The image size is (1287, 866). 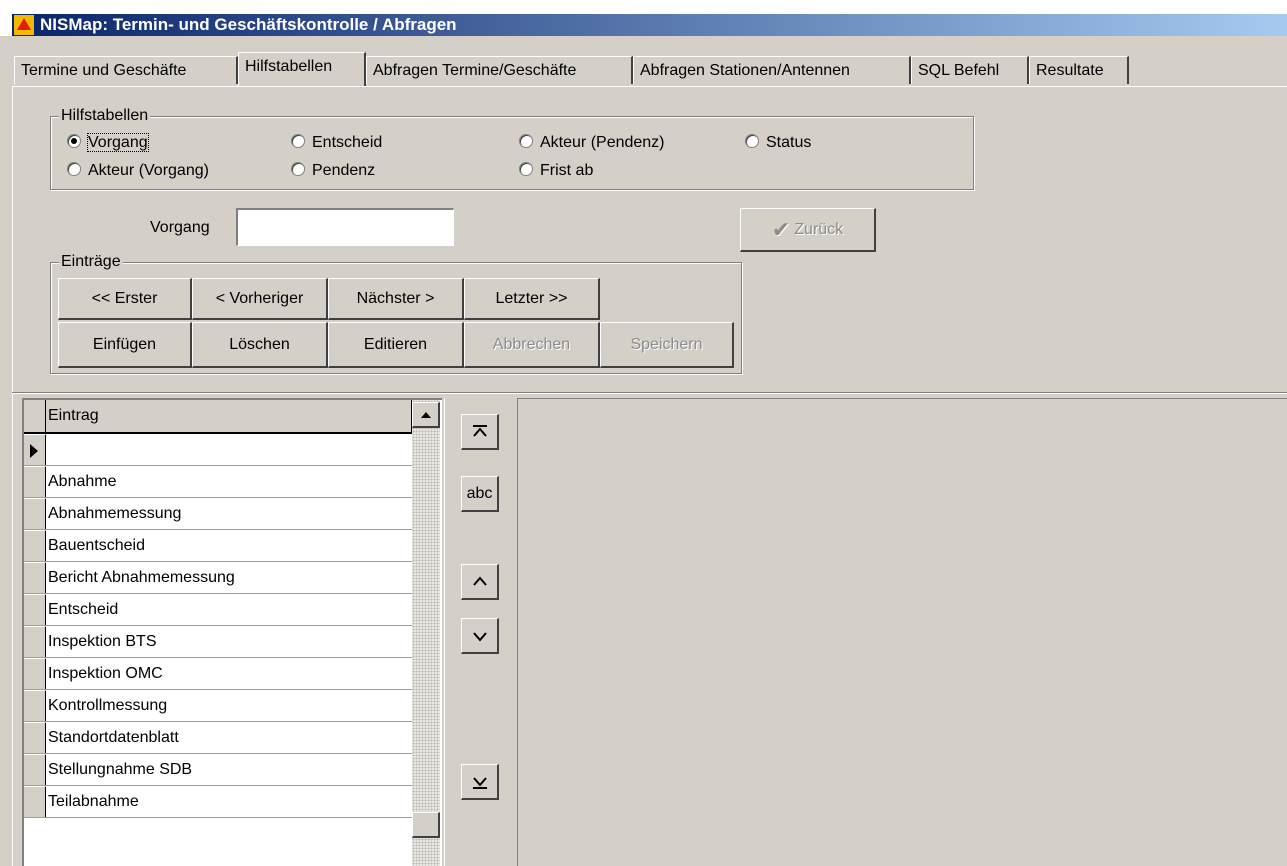 What do you see at coordinates (82, 481) in the screenshot?
I see `table-cell: Abnahme` at bounding box center [82, 481].